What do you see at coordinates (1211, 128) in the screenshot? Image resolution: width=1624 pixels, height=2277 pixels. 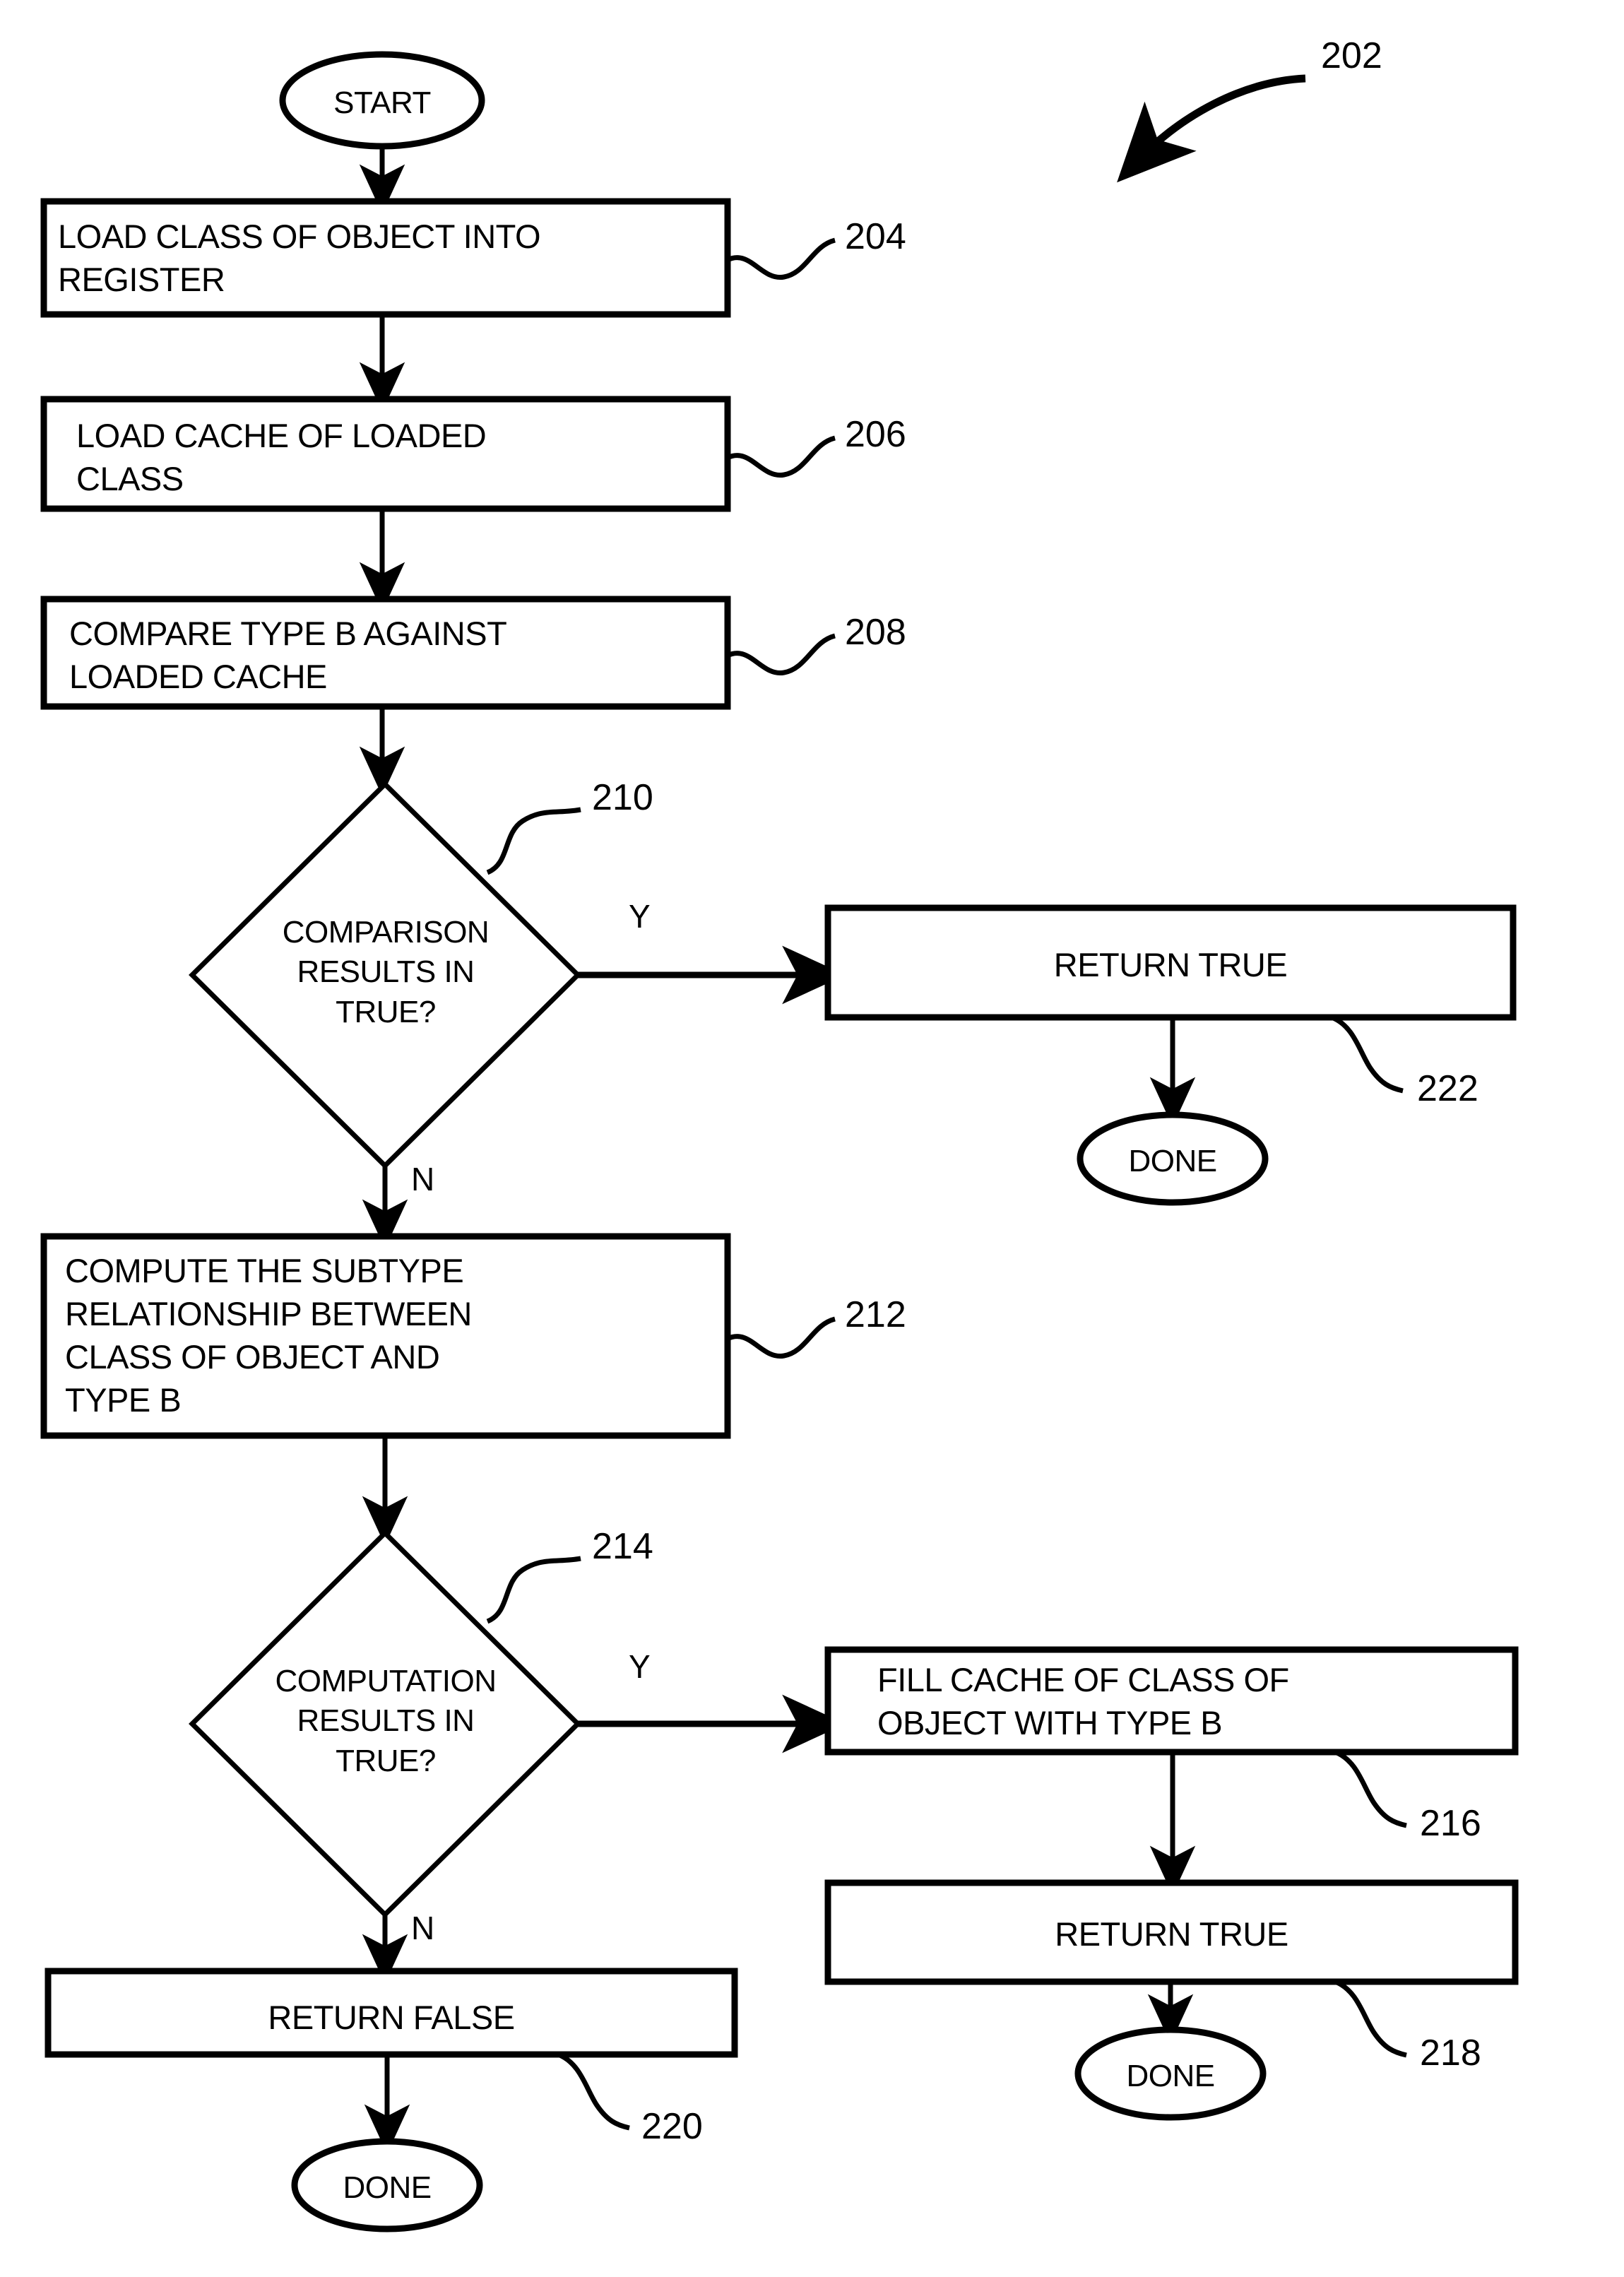 I see `figure-reference-arrow` at bounding box center [1211, 128].